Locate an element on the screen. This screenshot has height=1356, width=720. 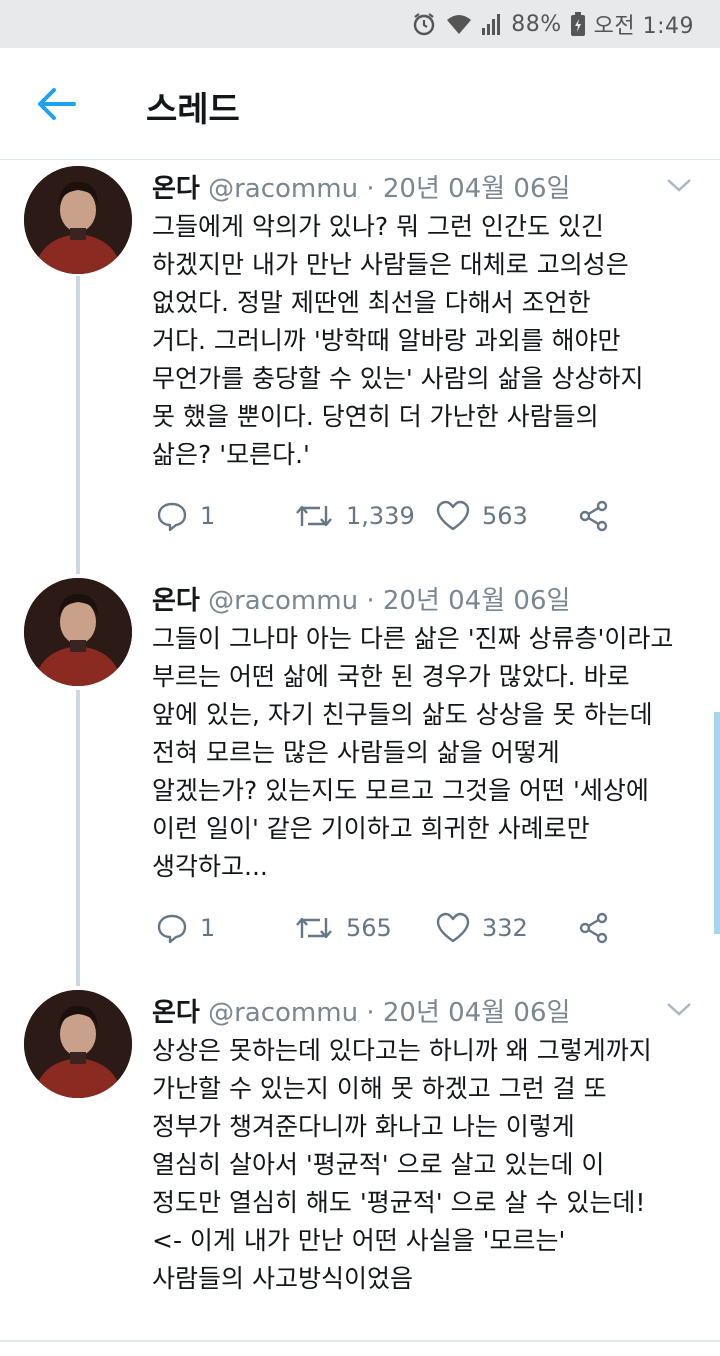
tweet-line: 그들이 그나마 아는 다른 삶은 '진짜 상류층'이라고 is located at coordinates (413, 638).